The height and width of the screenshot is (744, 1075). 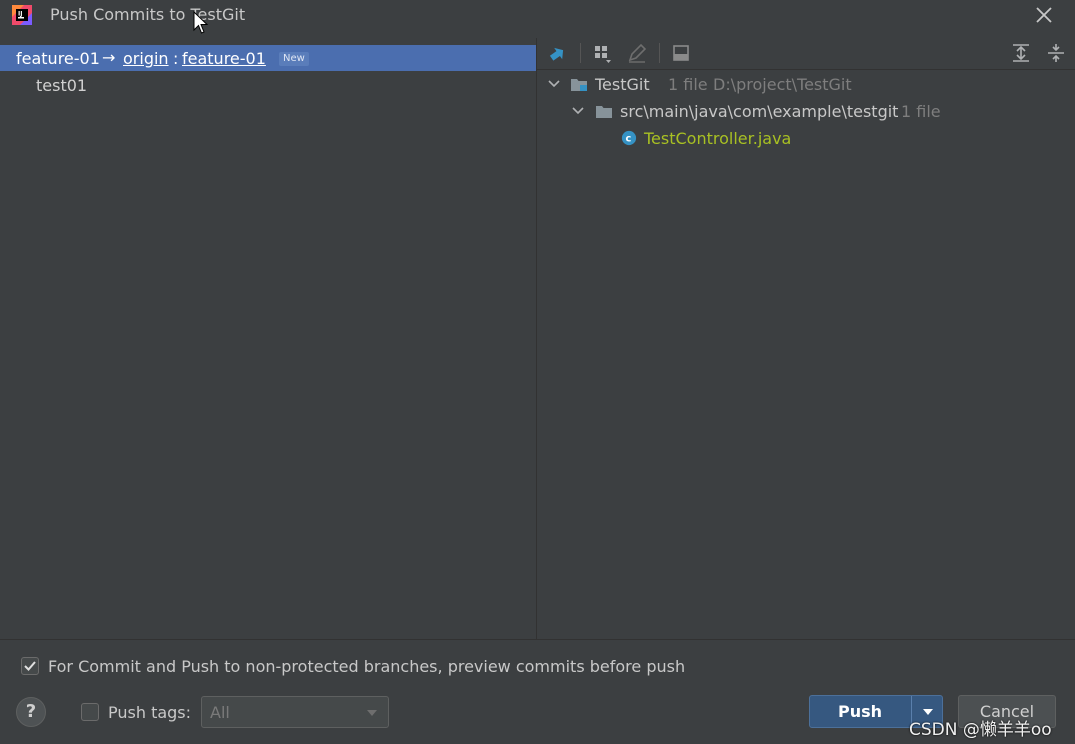 I want to click on watermark: CSDN @懒羊羊oo, so click(x=980, y=730).